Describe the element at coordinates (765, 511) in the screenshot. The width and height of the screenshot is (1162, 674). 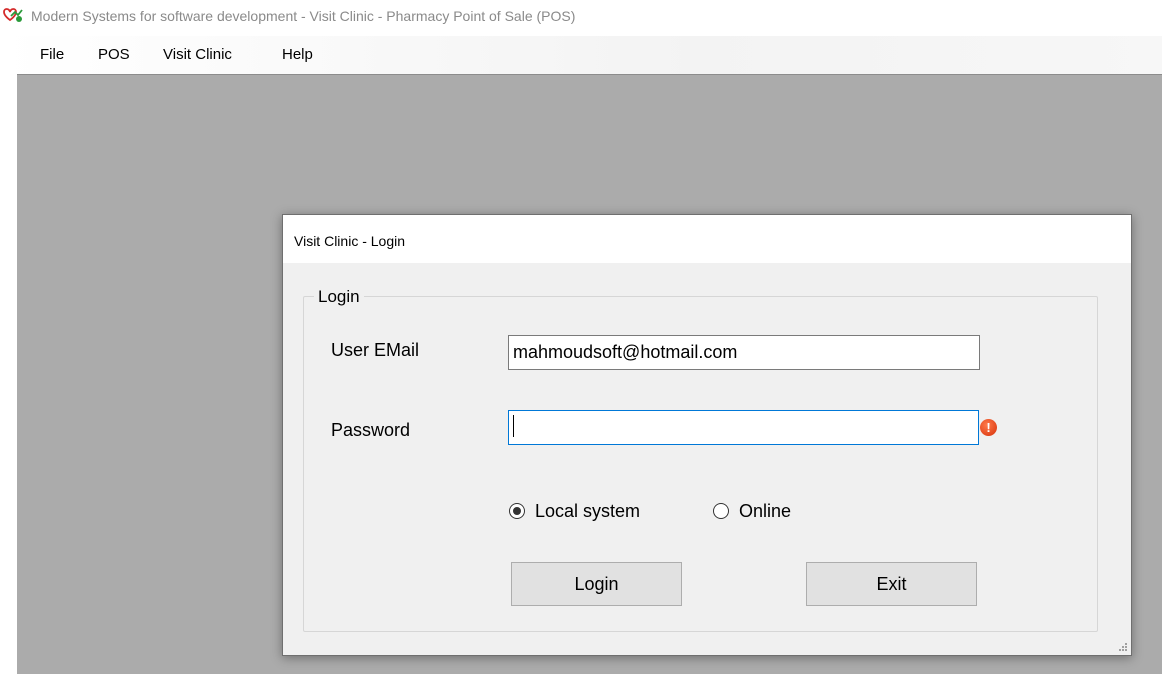
I see `radio-online-label: Online` at that location.